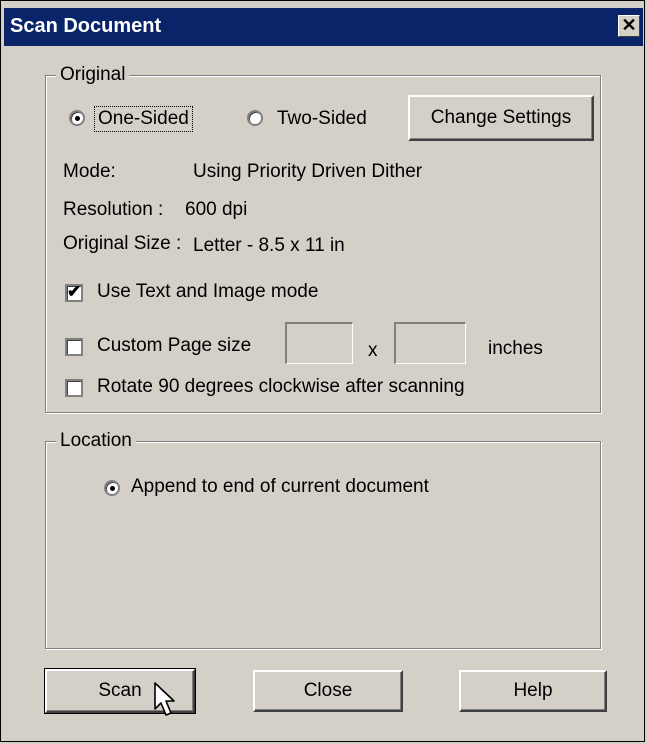 The height and width of the screenshot is (744, 647). Describe the element at coordinates (255, 118) in the screenshot. I see `two-sided-radio` at that location.